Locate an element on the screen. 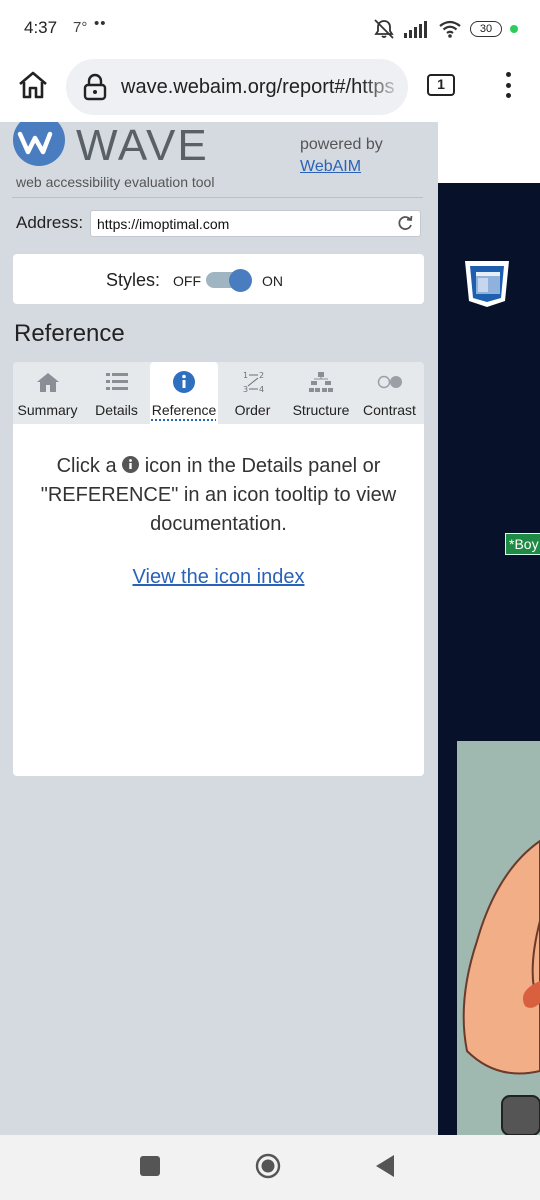 This screenshot has height=1200, width=540. wifi-icon is located at coordinates (450, 29).